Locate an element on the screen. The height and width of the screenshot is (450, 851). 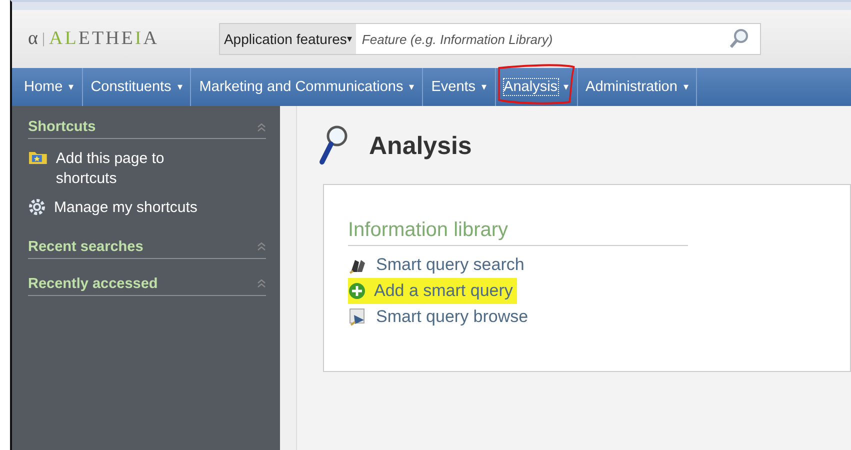
feature-link: Add a smart query is located at coordinates (432, 291).